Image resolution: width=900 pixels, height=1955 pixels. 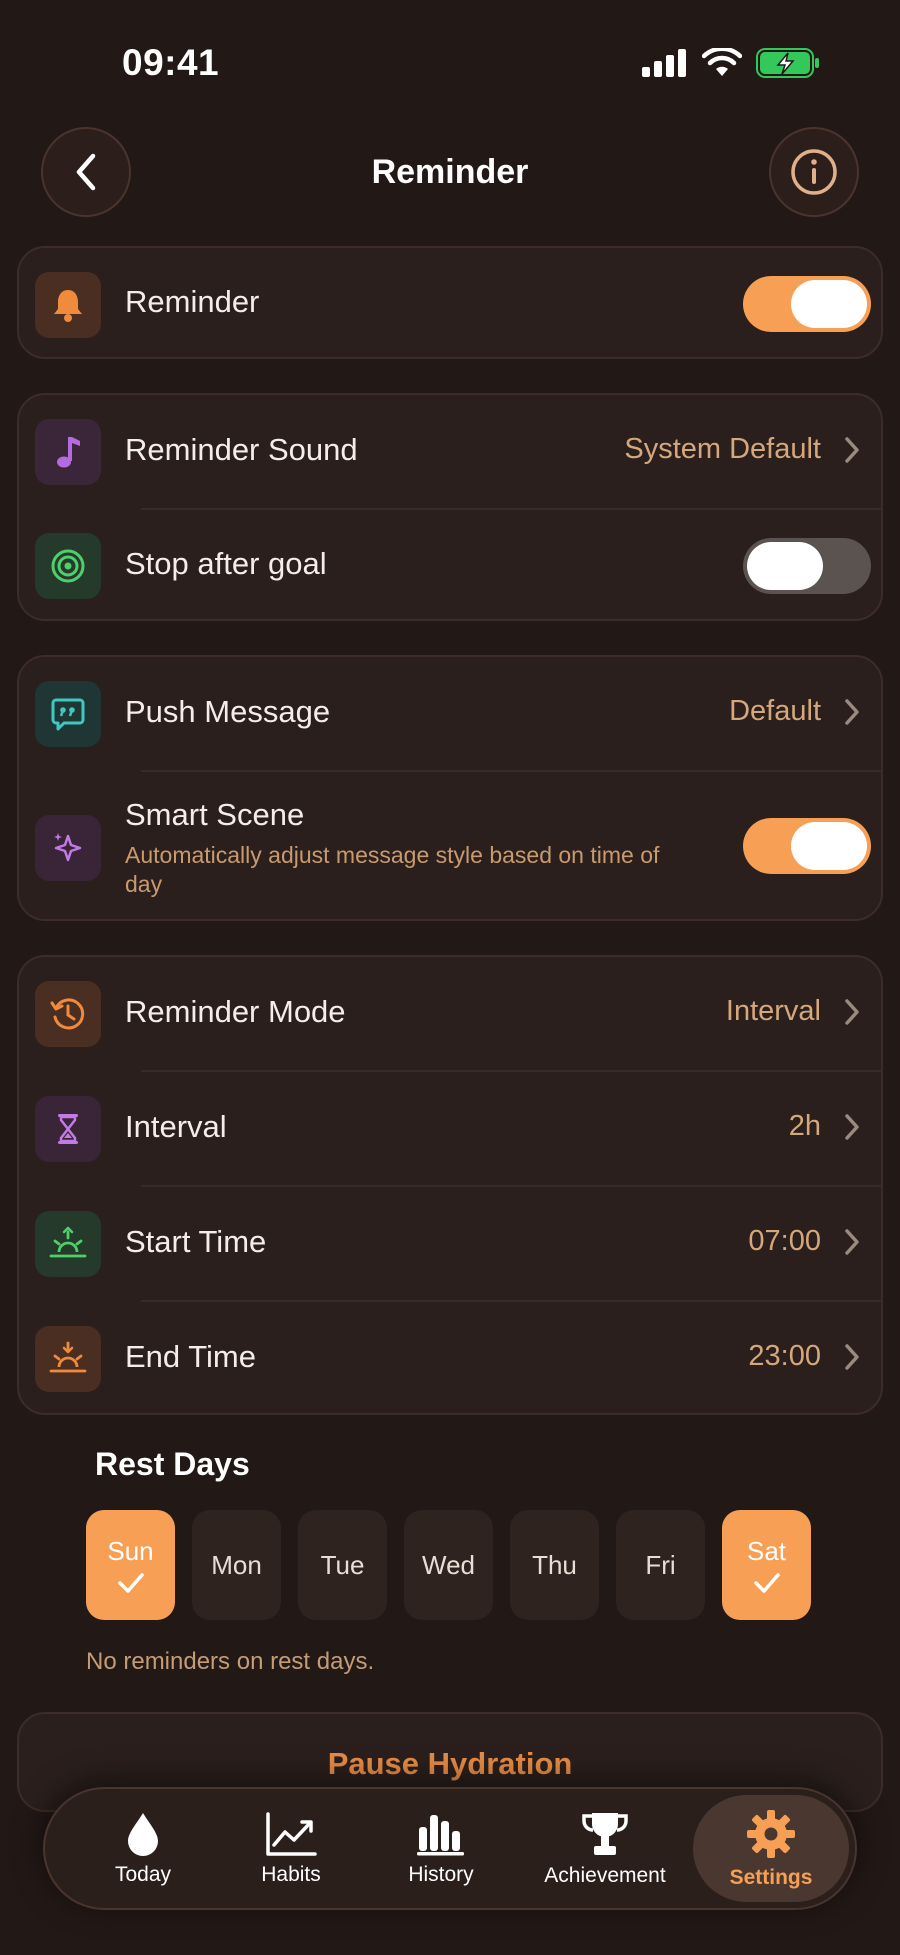 I want to click on rest-days-note: No reminders on rest days., so click(x=230, y=1661).